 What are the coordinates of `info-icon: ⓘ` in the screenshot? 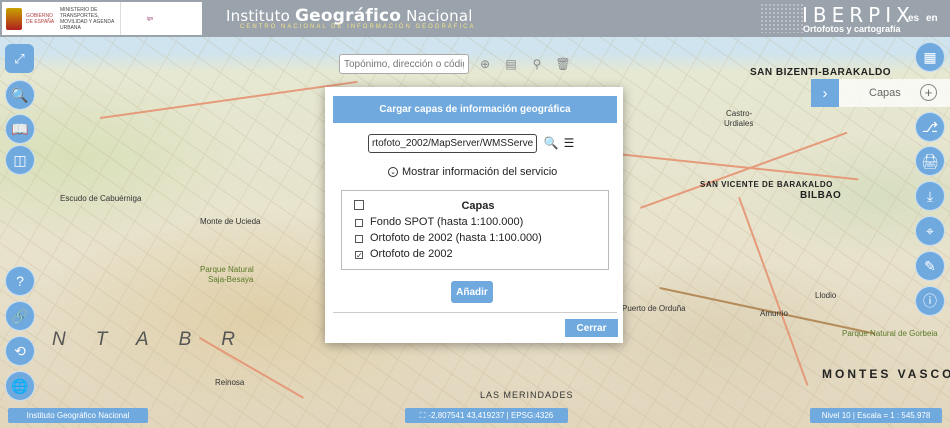 It's located at (930, 301).